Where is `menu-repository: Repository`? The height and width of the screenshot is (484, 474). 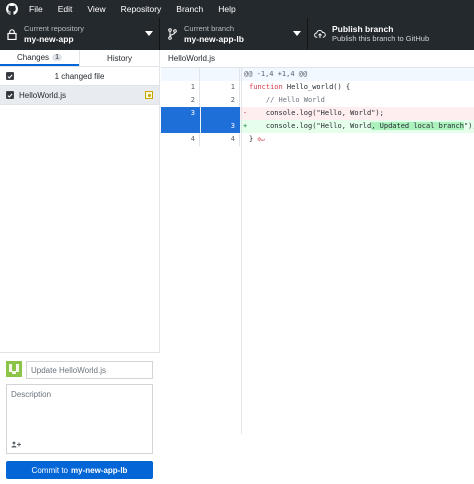 menu-repository: Repository is located at coordinates (141, 9).